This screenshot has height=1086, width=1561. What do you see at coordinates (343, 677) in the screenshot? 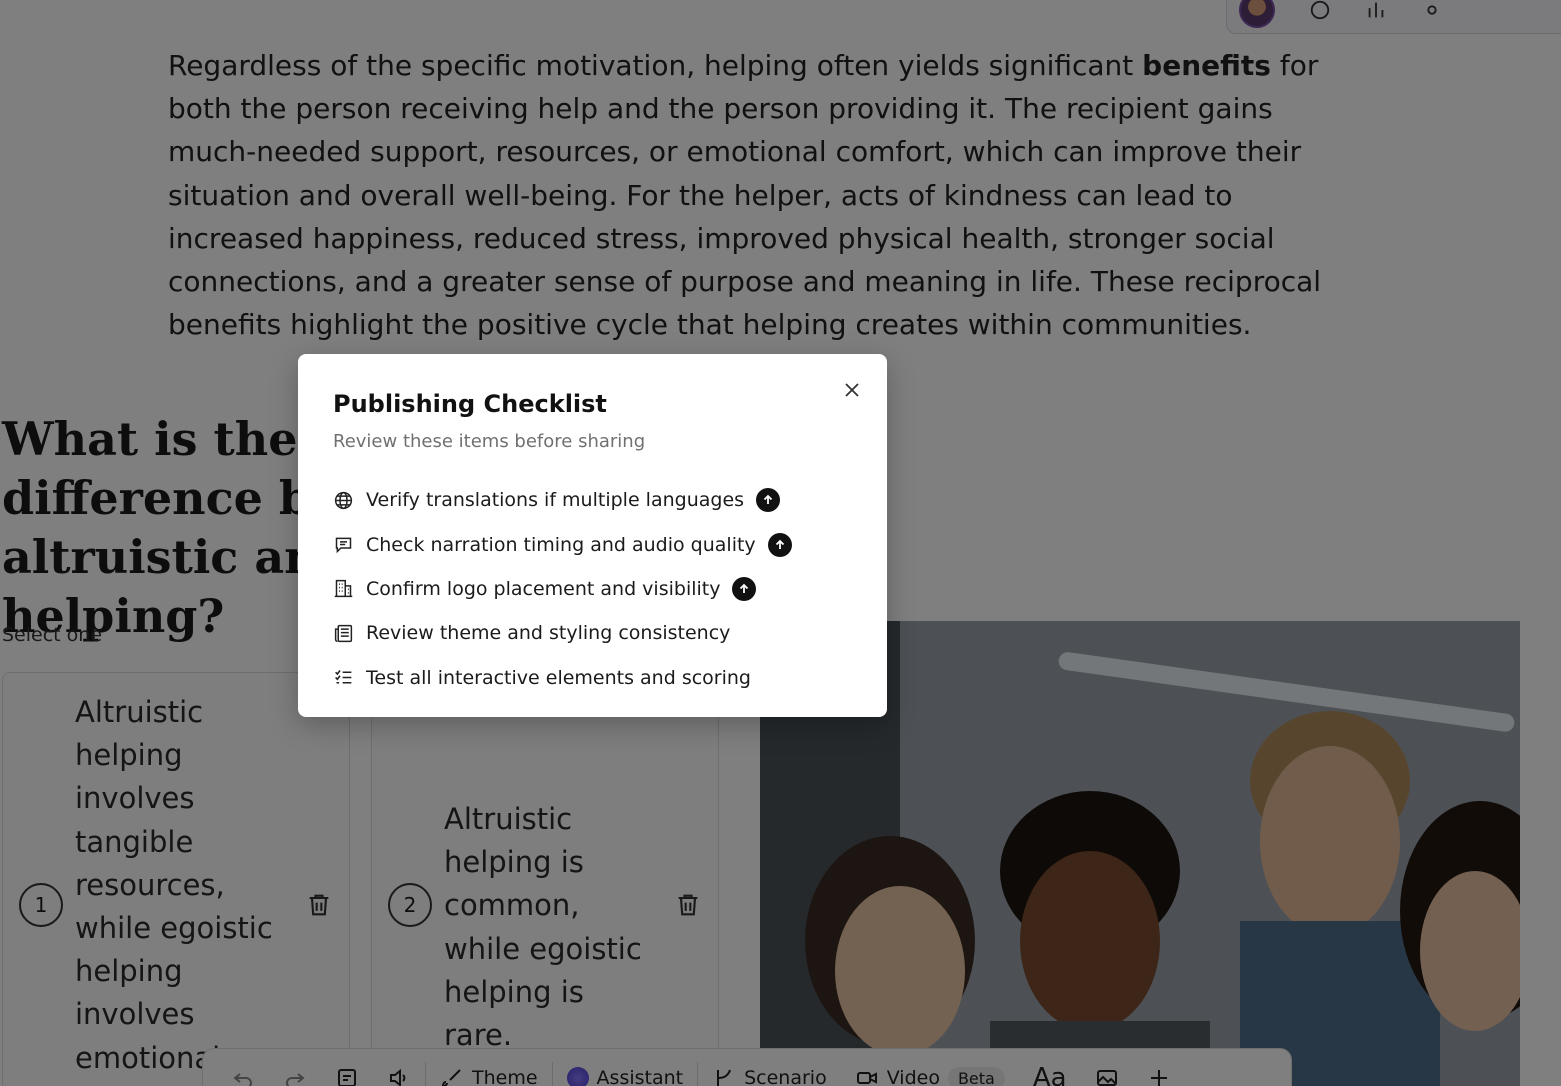
I see `checklist-icon` at bounding box center [343, 677].